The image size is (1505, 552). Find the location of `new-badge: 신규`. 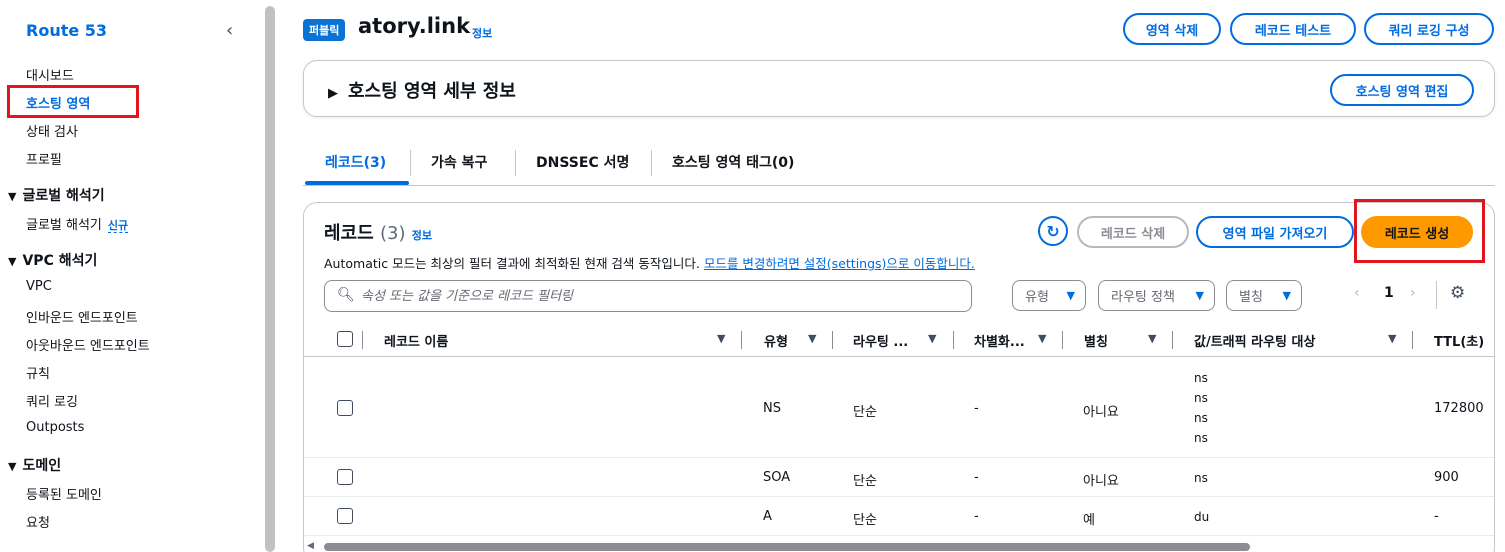

new-badge: 신규 is located at coordinates (118, 226).